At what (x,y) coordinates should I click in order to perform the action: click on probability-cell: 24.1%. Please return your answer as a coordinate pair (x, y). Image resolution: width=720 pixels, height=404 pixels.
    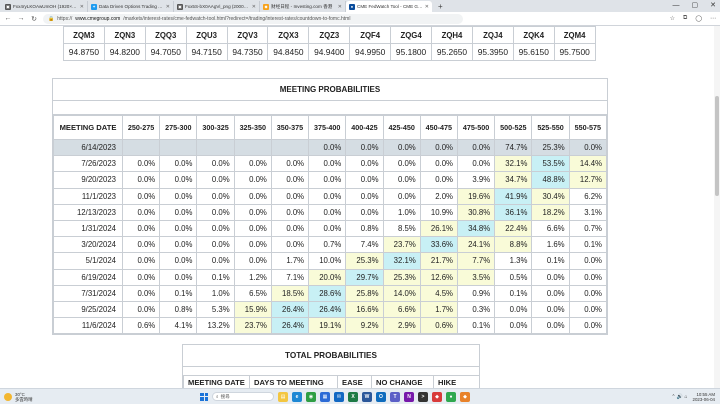
    Looking at the image, I should click on (476, 245).